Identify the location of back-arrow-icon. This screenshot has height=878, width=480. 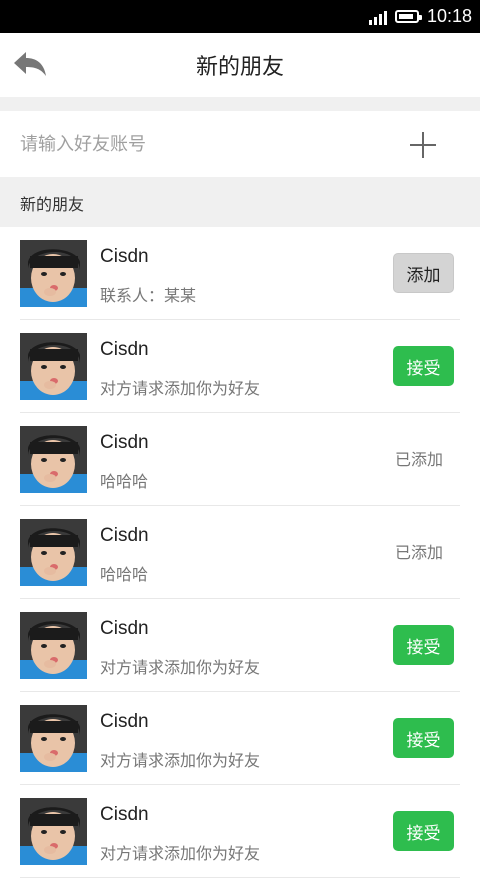
(30, 64).